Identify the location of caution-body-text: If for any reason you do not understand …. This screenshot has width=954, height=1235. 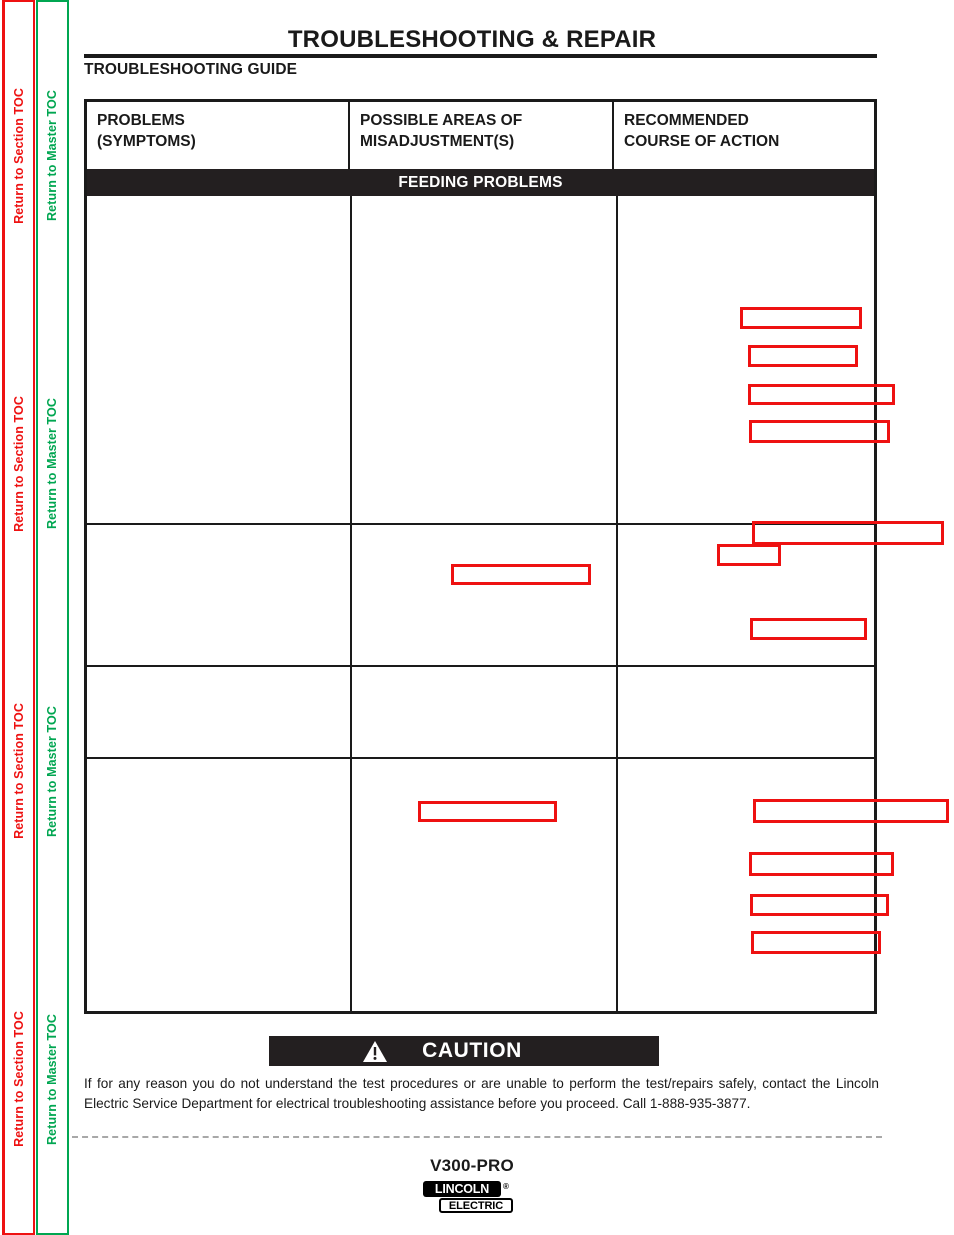
(481, 1093).